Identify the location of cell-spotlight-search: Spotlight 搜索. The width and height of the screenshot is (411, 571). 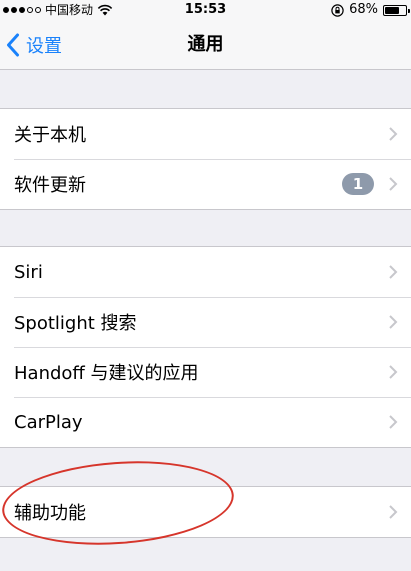
(205, 322).